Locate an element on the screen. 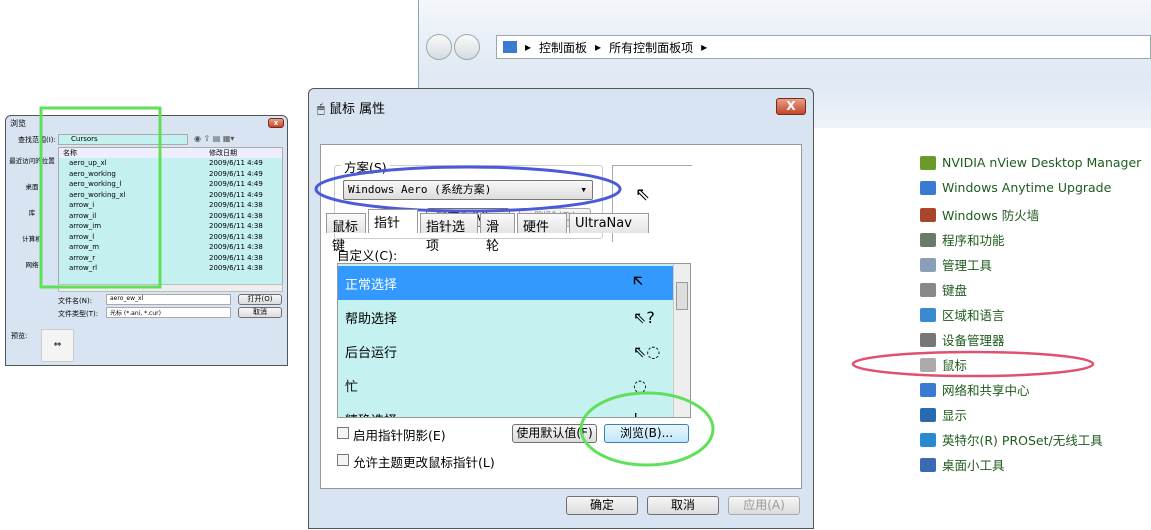  place-item: 网络 is located at coordinates (32, 265).